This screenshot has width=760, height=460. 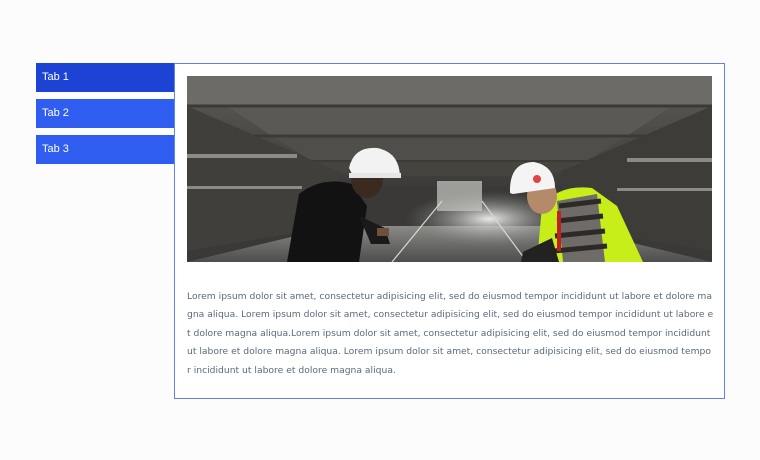 What do you see at coordinates (105, 149) in the screenshot?
I see `tab-3: Tab 3` at bounding box center [105, 149].